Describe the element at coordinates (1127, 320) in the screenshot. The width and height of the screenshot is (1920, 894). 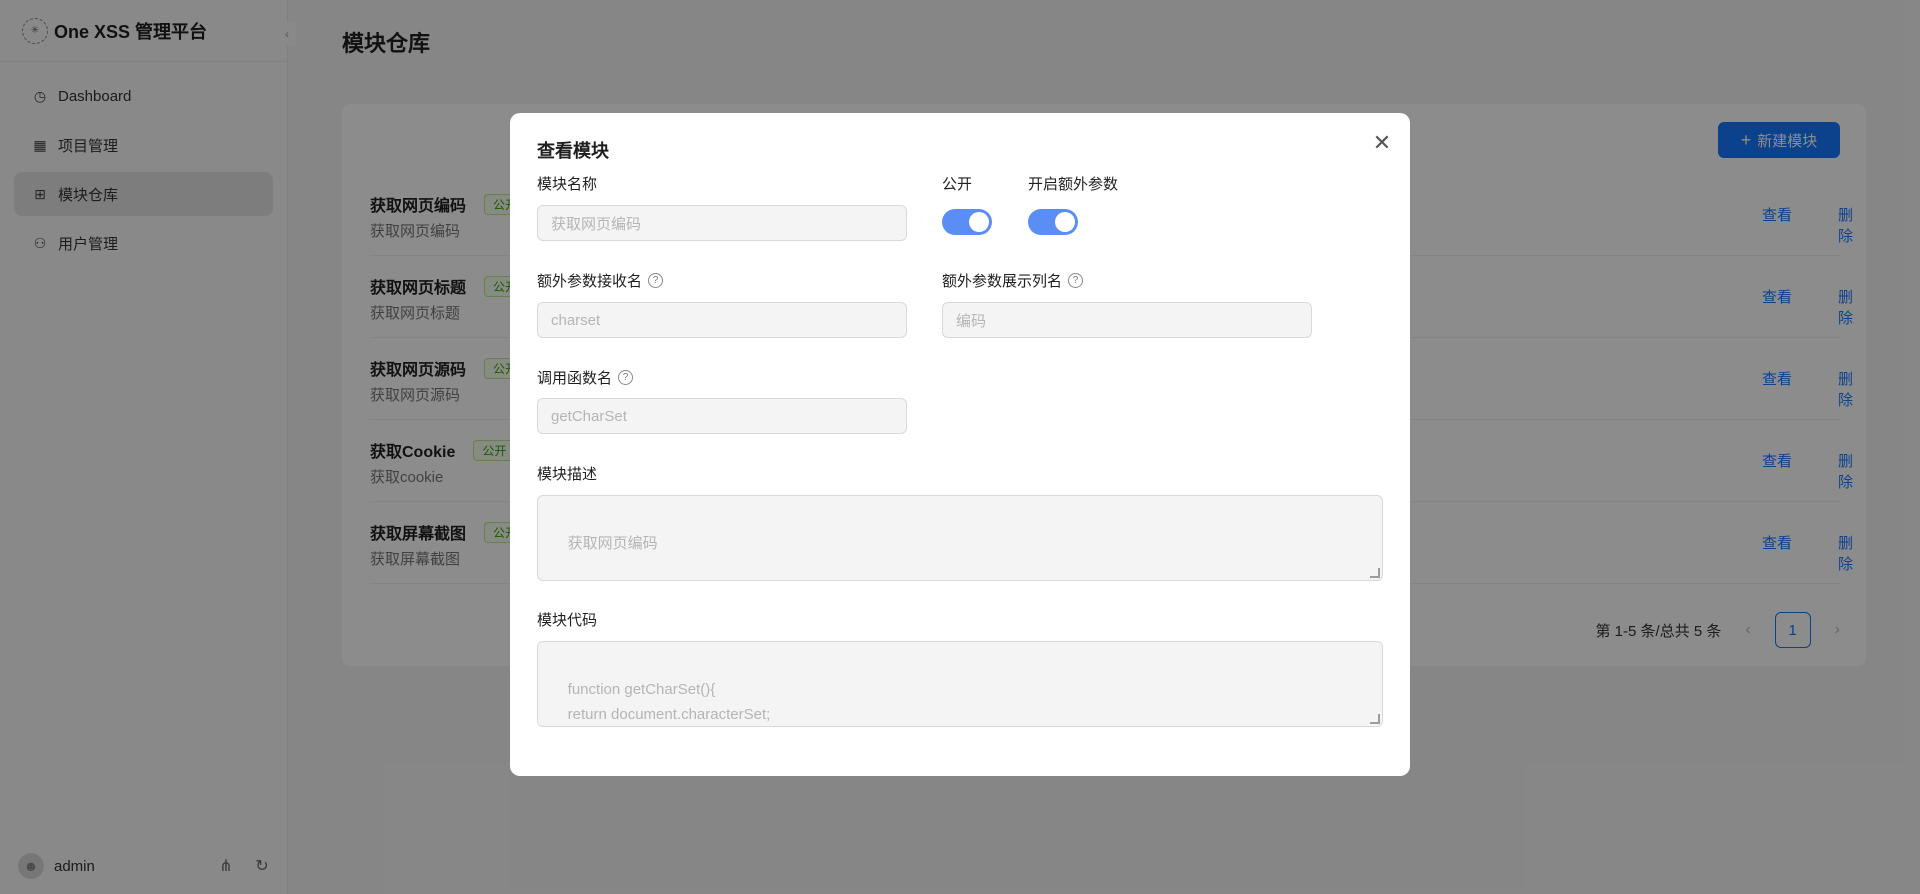
I see `extra-display-input: 编码` at that location.